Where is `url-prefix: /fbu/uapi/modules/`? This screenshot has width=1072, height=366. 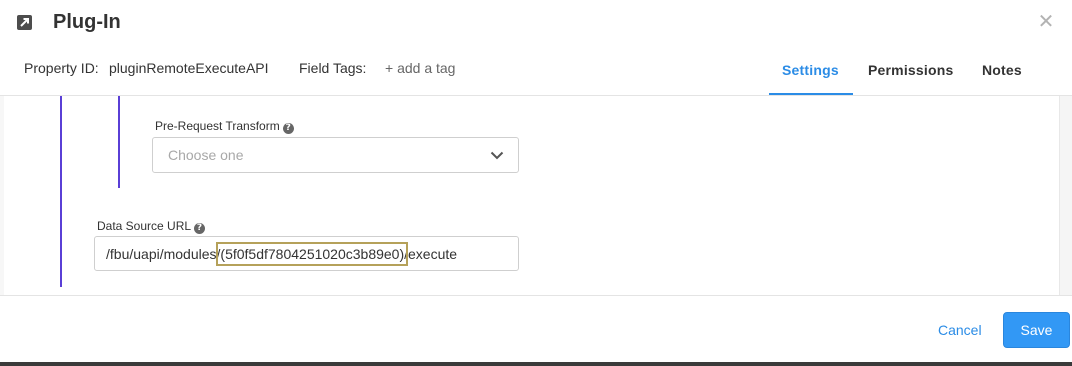
url-prefix: /fbu/uapi/modules/ is located at coordinates (163, 254).